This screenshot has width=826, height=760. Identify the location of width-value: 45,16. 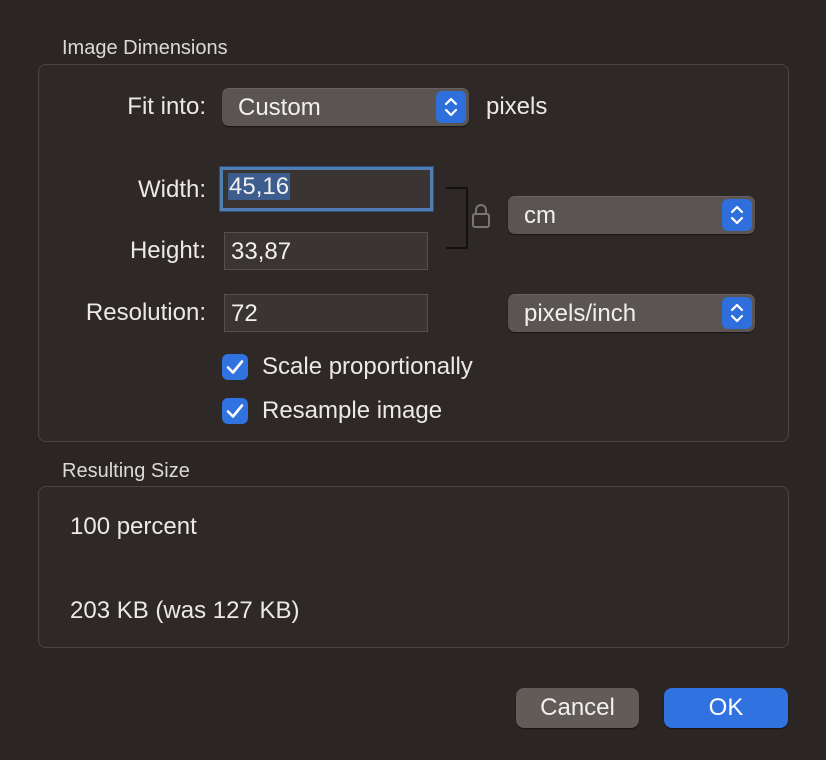
(259, 186).